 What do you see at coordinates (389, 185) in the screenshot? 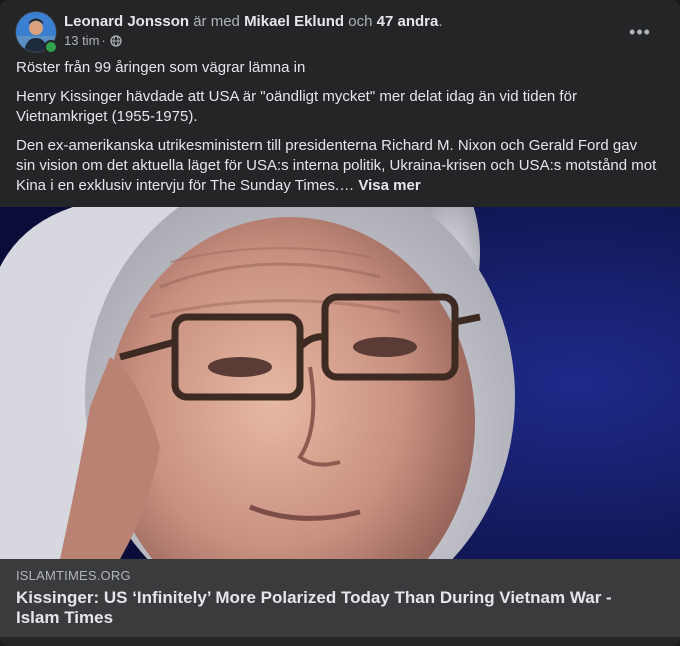
I see `see-more-link: Visa mer` at bounding box center [389, 185].